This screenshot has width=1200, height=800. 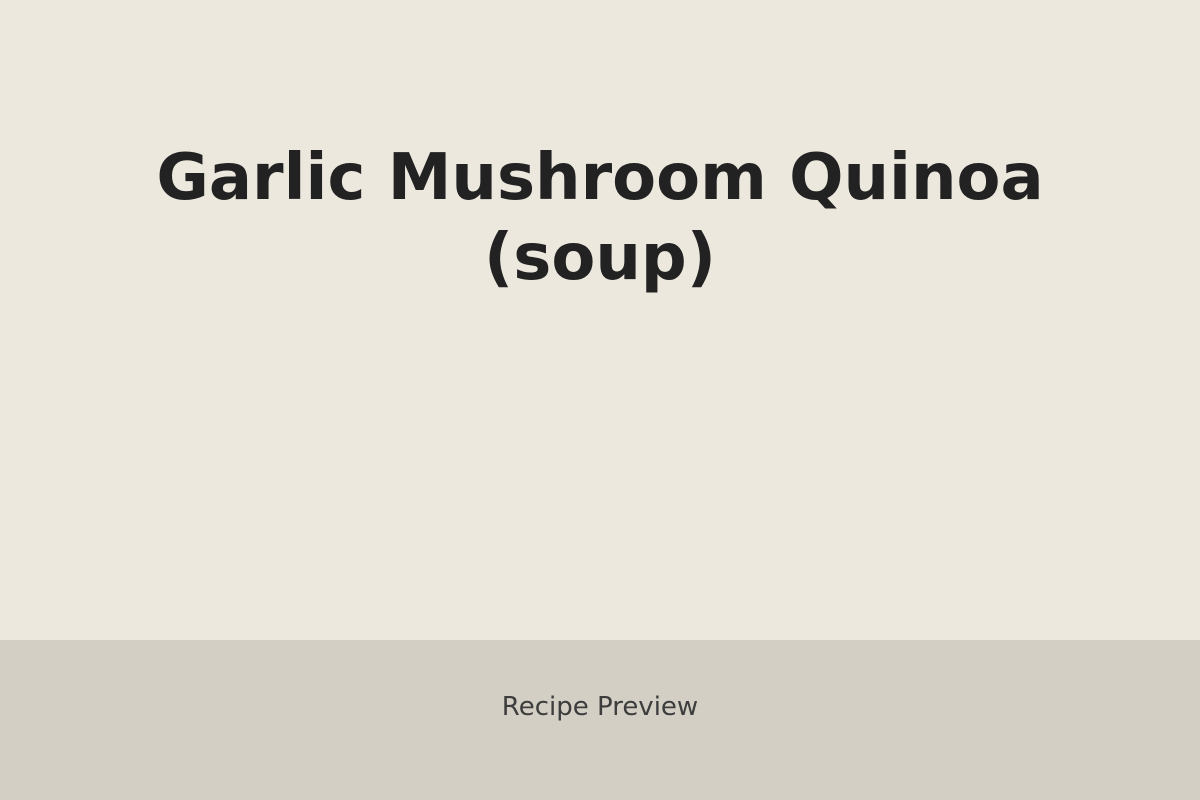 I want to click on footer-label: Recipe Preview, so click(x=600, y=707).